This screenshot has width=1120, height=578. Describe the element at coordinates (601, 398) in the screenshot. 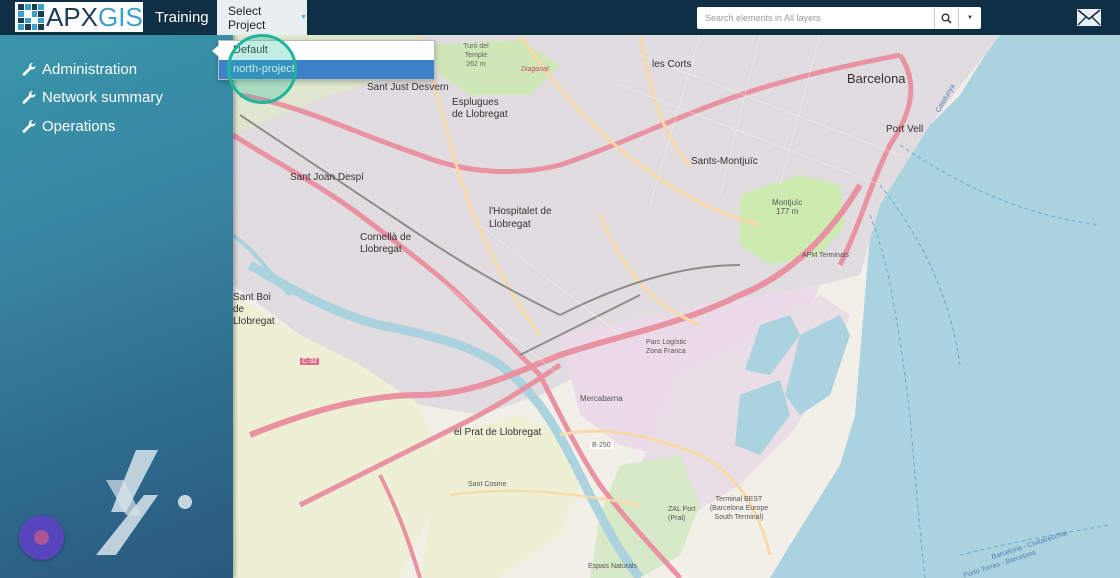

I see `map-label-mercabarna: Mercabarna` at that location.